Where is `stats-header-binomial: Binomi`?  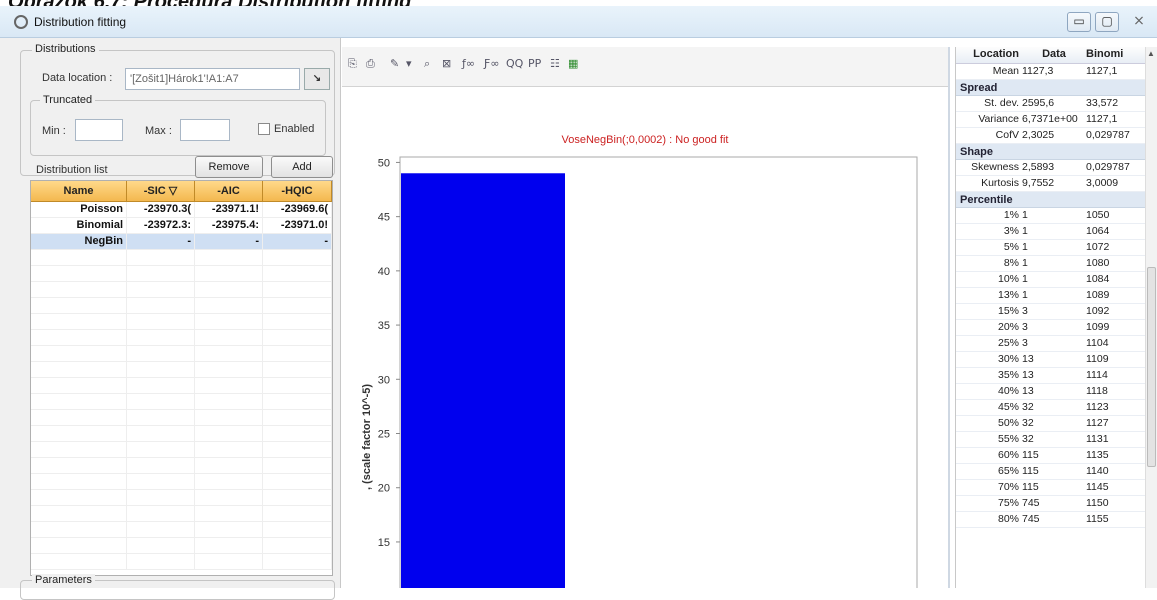
stats-header-binomial: Binomi is located at coordinates (1105, 54).